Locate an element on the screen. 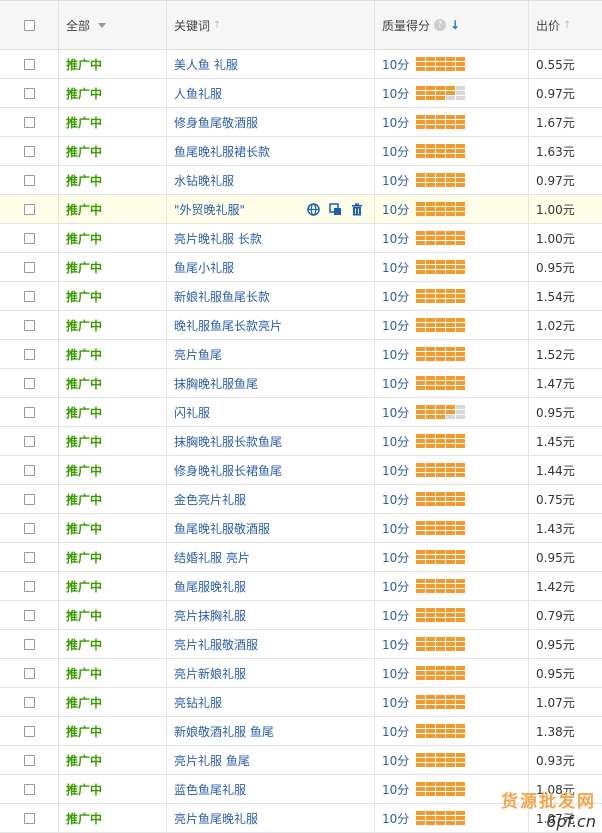 The height and width of the screenshot is (833, 602). keyword-link: 亮片鱼尾晚礼服 is located at coordinates (216, 818).